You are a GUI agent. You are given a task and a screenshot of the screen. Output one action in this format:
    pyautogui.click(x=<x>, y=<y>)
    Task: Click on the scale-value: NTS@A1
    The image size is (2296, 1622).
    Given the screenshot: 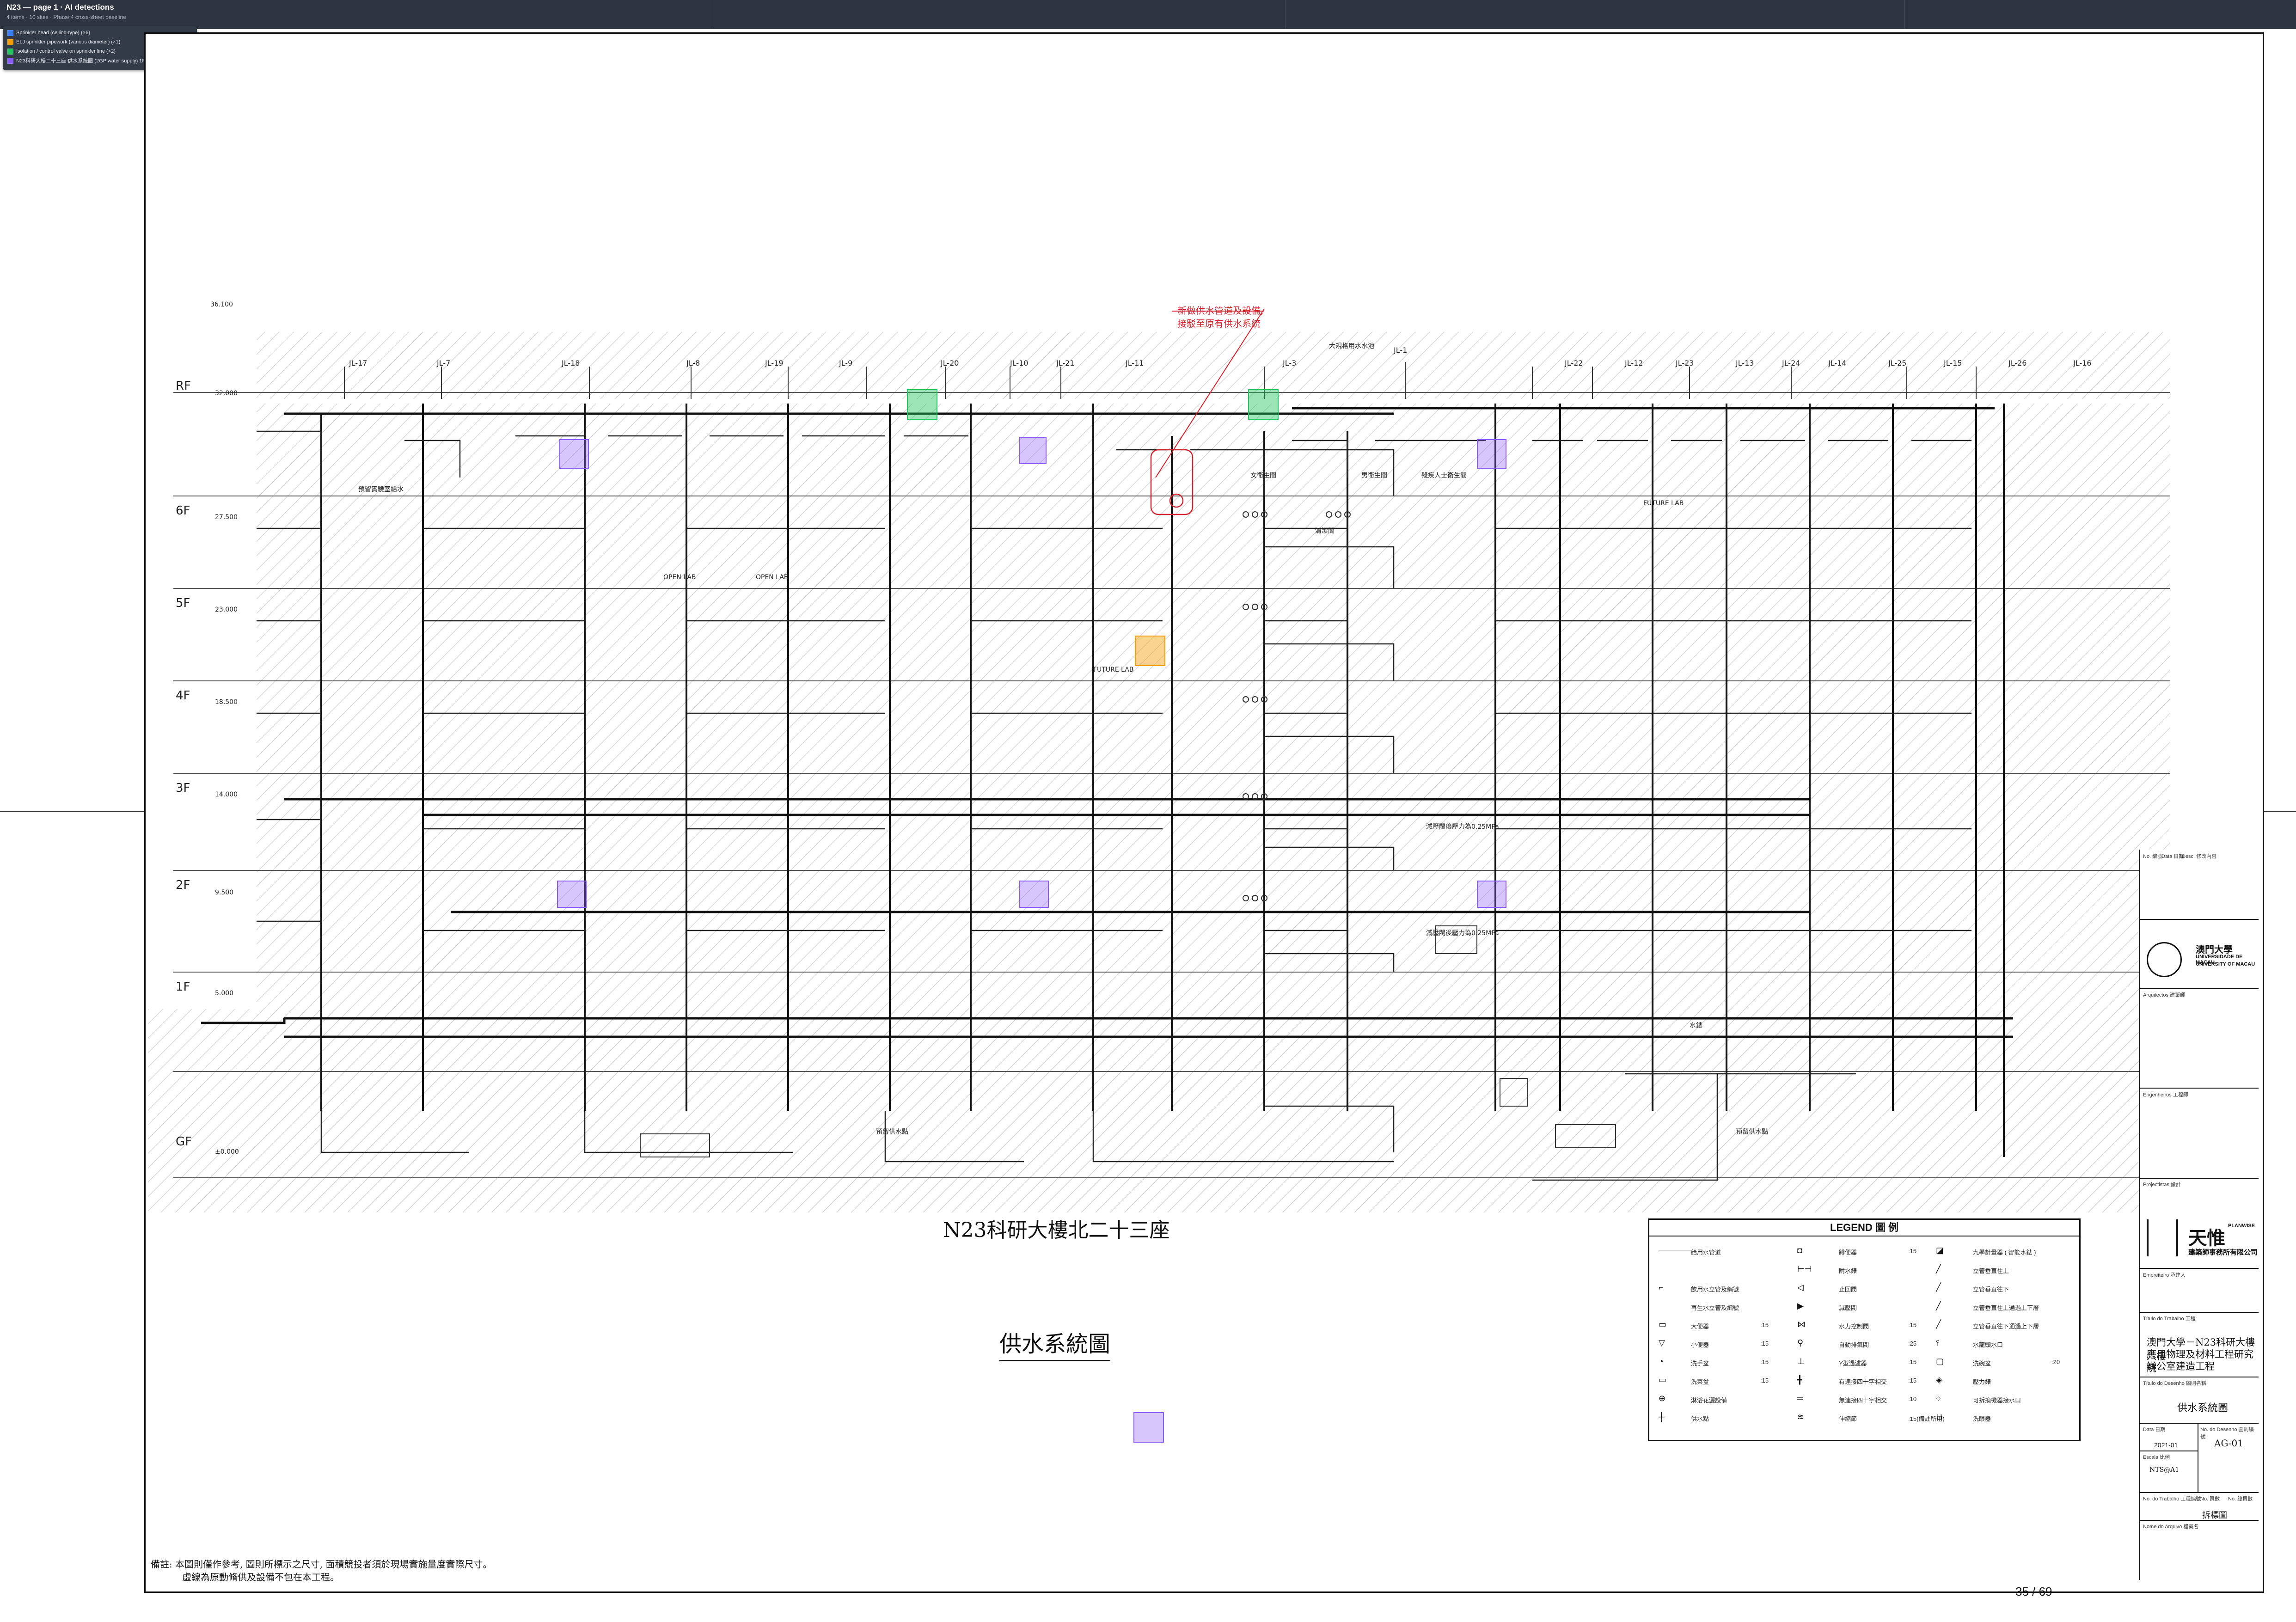 What is the action you would take?
    pyautogui.click(x=2164, y=1470)
    